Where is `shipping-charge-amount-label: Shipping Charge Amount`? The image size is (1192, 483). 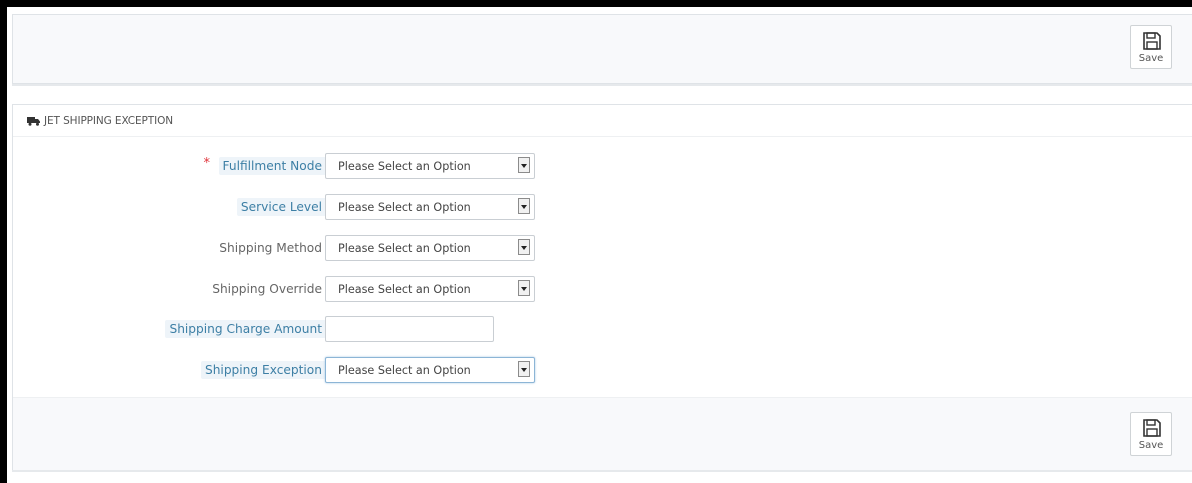
shipping-charge-amount-label: Shipping Charge Amount is located at coordinates (245, 329).